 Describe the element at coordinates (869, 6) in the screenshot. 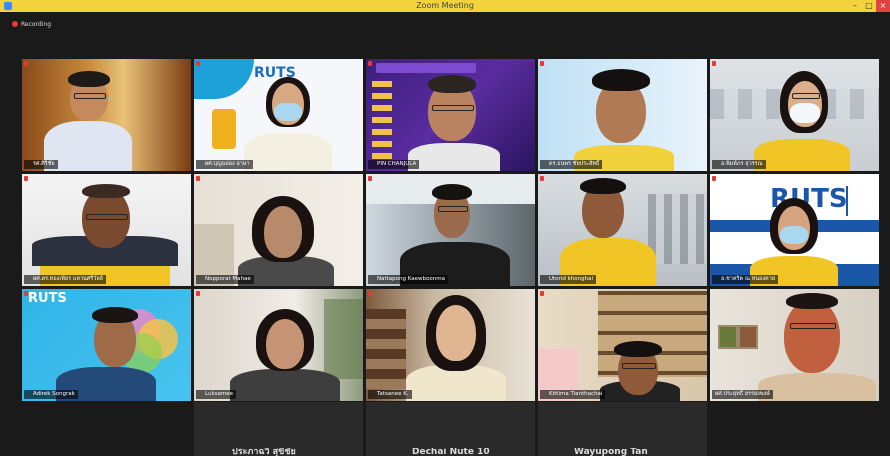

I see `maximize-button: □` at that location.